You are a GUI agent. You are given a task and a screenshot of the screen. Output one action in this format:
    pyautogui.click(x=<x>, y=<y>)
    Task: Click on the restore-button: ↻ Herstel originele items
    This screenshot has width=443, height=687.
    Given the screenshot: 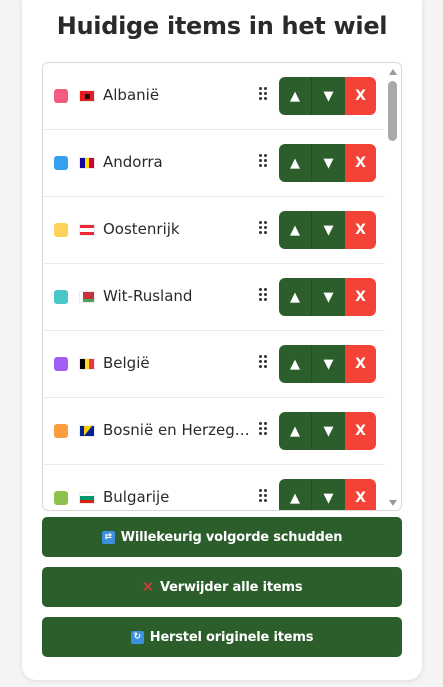 What is the action you would take?
    pyautogui.click(x=222, y=637)
    